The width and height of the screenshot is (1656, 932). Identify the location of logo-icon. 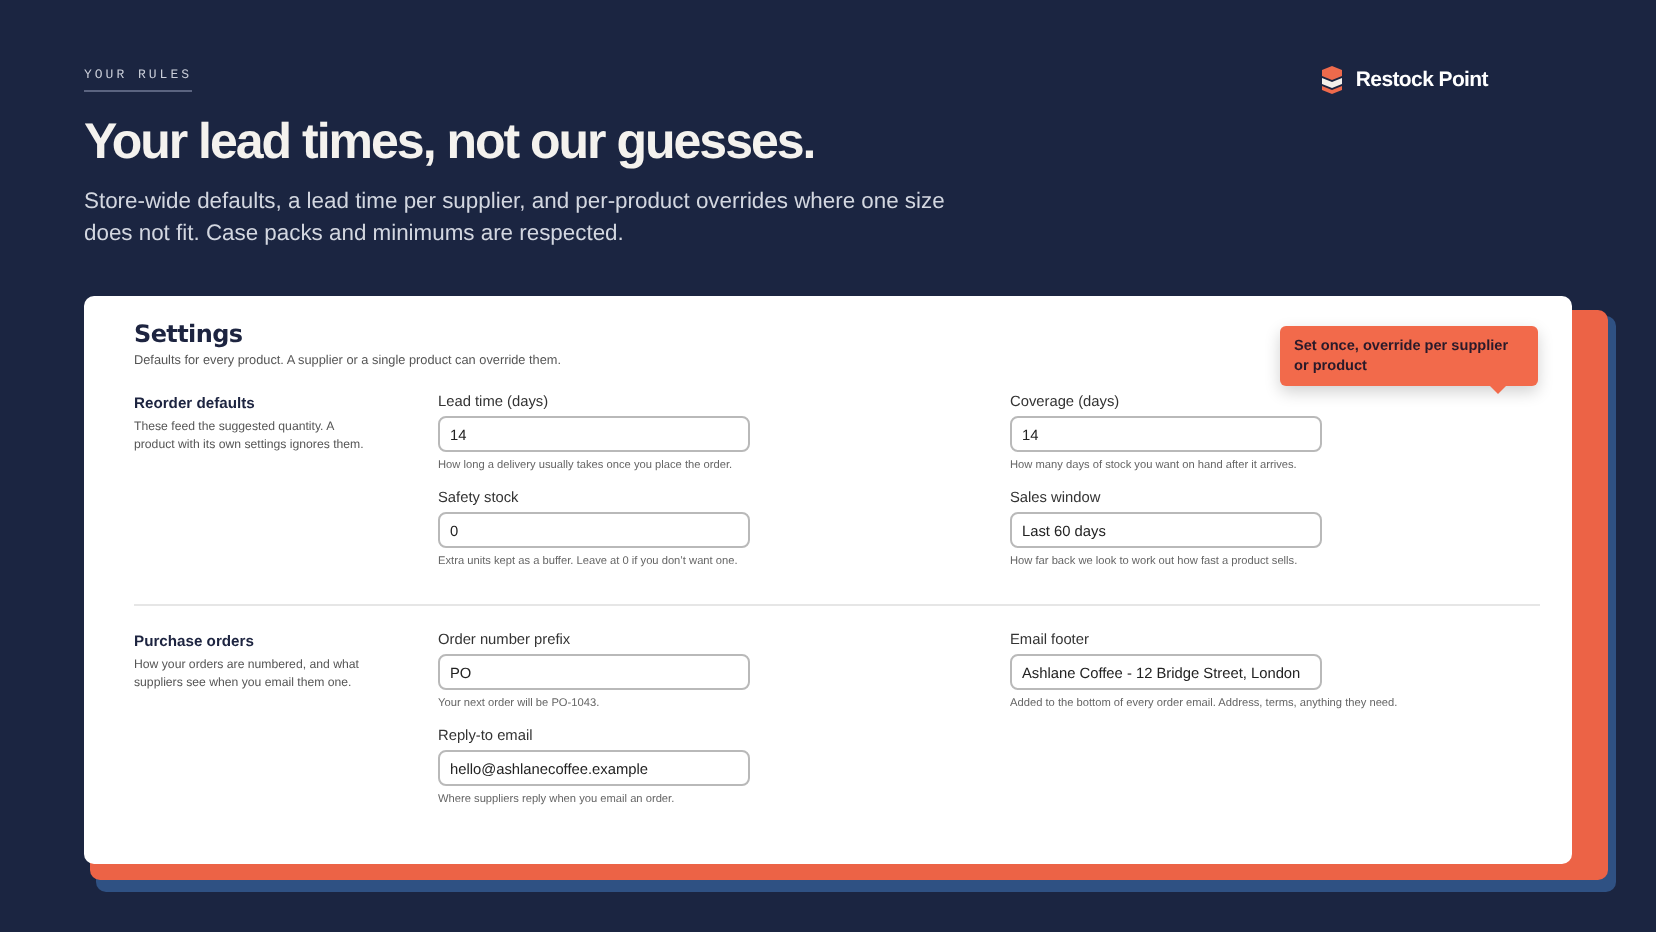
(1331, 80).